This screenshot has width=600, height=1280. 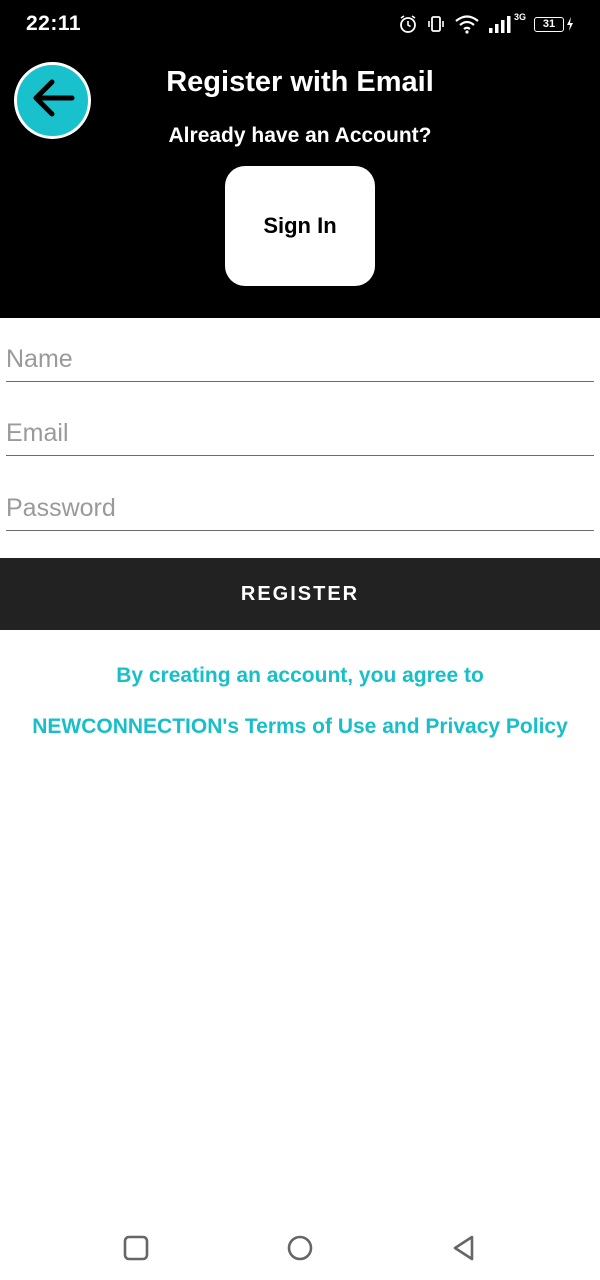 What do you see at coordinates (408, 24) in the screenshot?
I see `alarm-icon` at bounding box center [408, 24].